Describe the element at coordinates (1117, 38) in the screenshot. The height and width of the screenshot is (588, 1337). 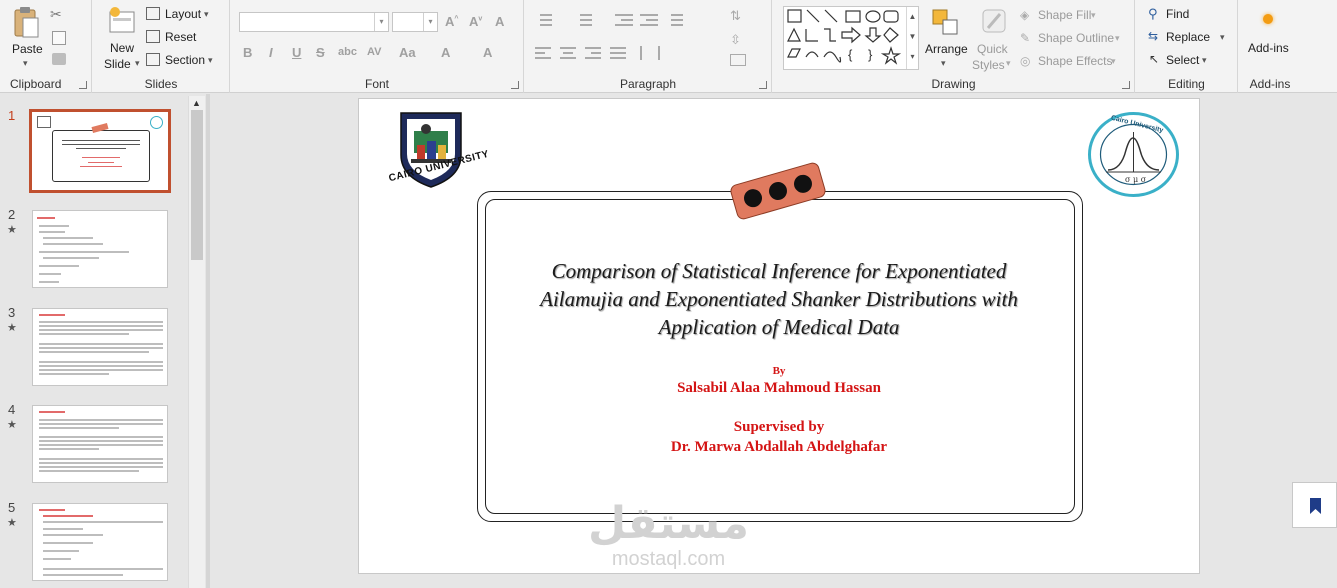
I see `shape-outline-dropdown: ▾` at that location.